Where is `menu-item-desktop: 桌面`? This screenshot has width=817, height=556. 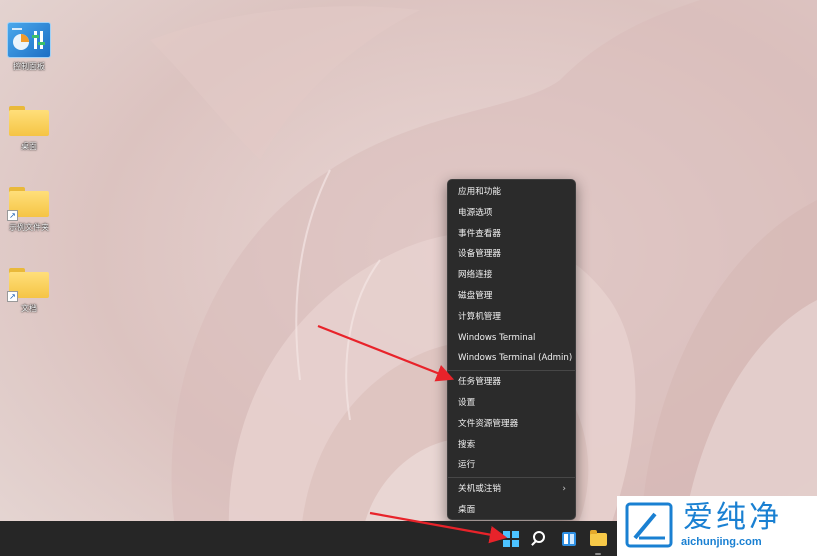 menu-item-desktop: 桌面 is located at coordinates (511, 510).